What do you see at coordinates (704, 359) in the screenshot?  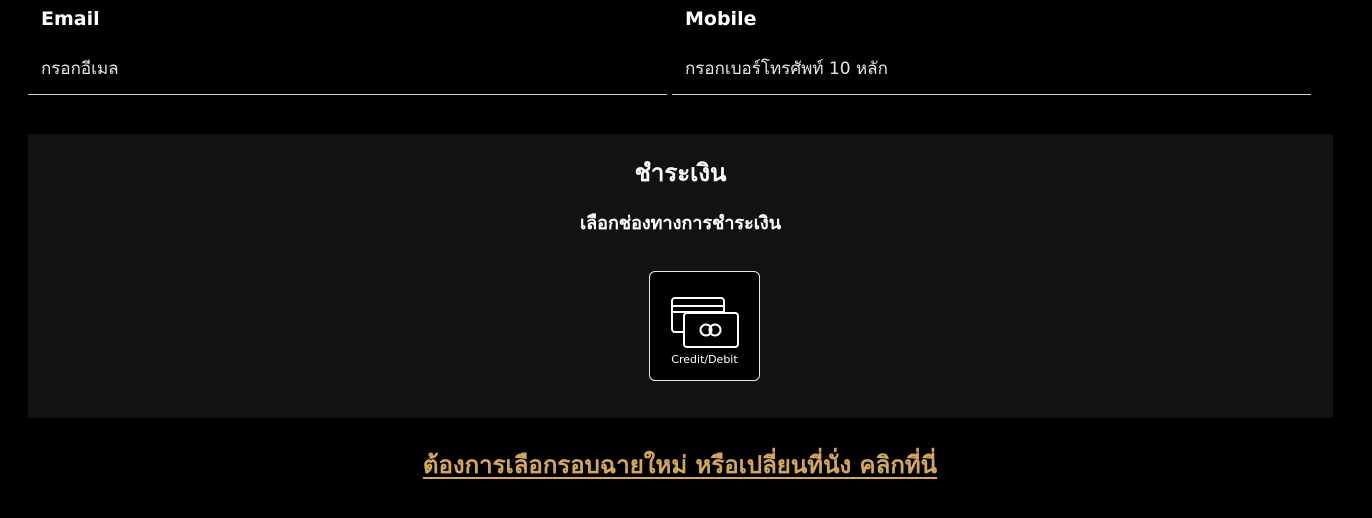 I see `payment-method-label: Credit/Debit` at bounding box center [704, 359].